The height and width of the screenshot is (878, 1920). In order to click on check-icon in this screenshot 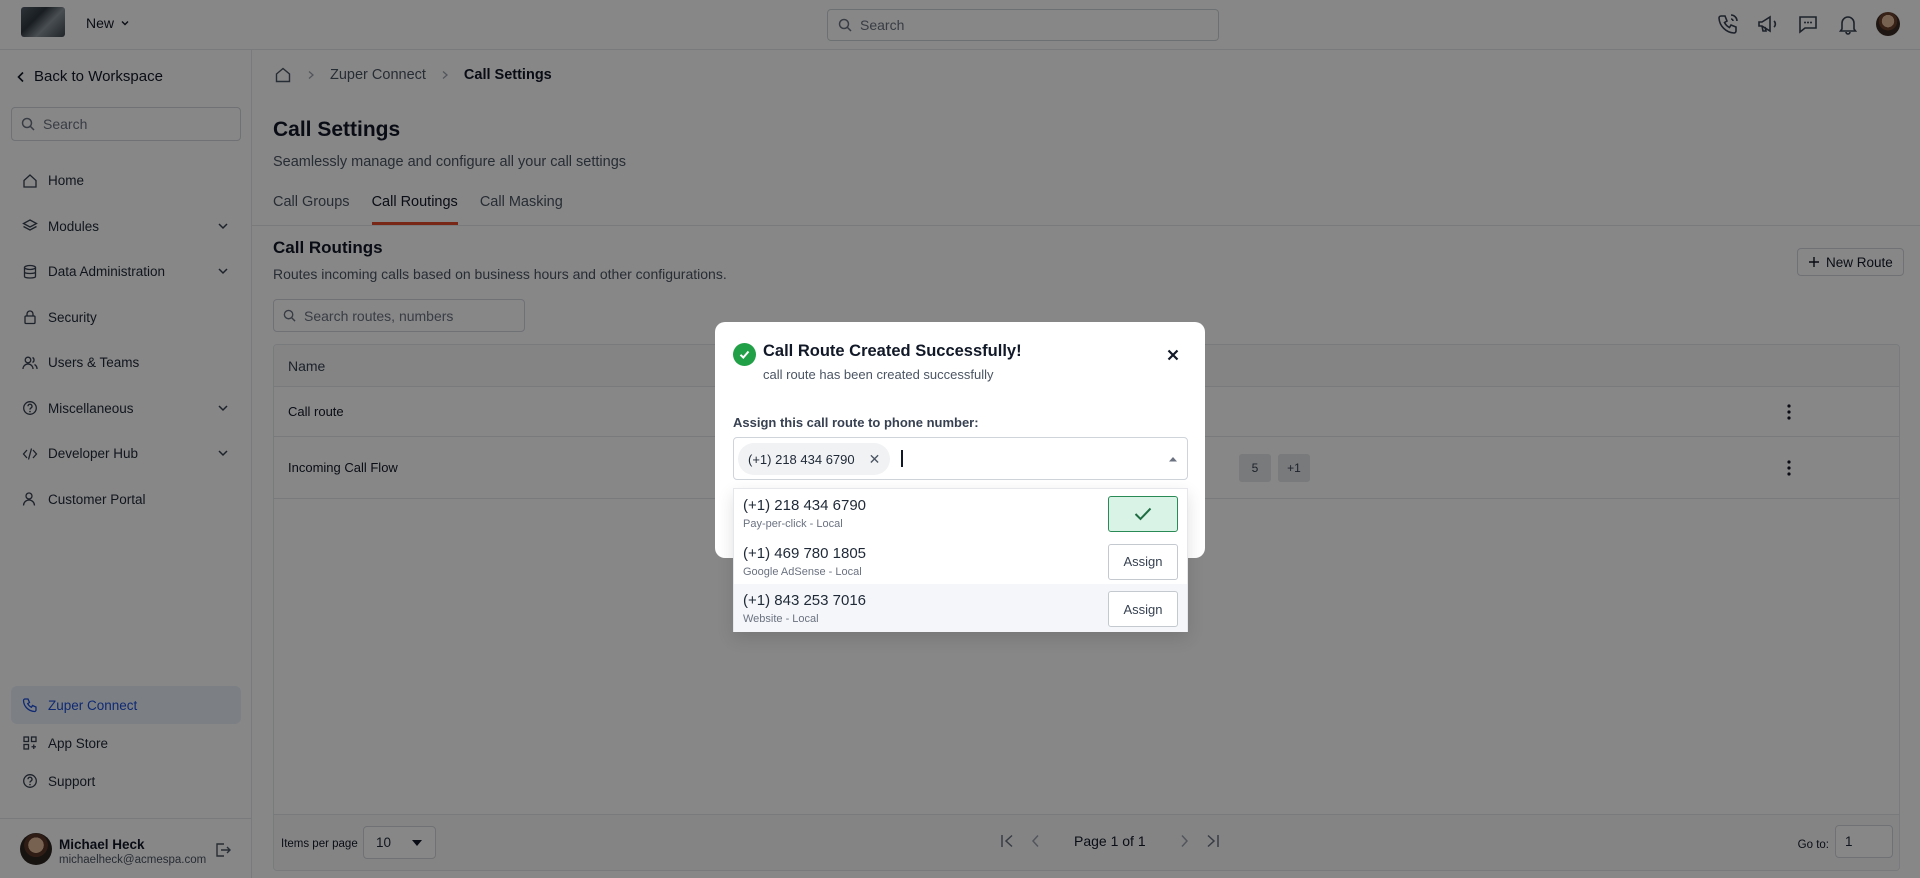, I will do `click(1143, 514)`.